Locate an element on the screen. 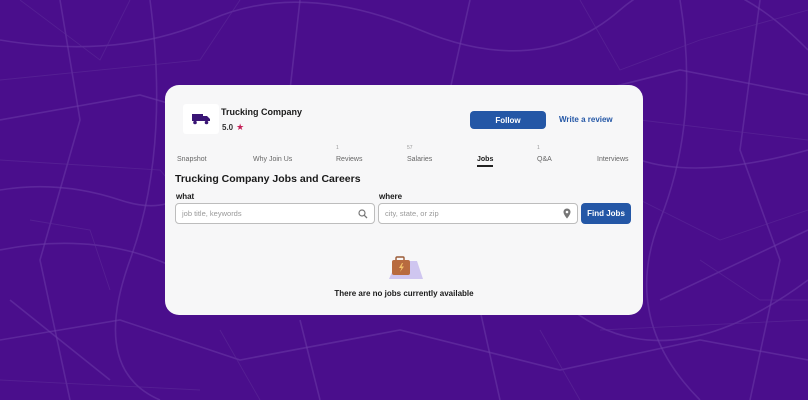 Image resolution: width=808 pixels, height=400 pixels. empty-state-message: There are no jobs currently available is located at coordinates (404, 293).